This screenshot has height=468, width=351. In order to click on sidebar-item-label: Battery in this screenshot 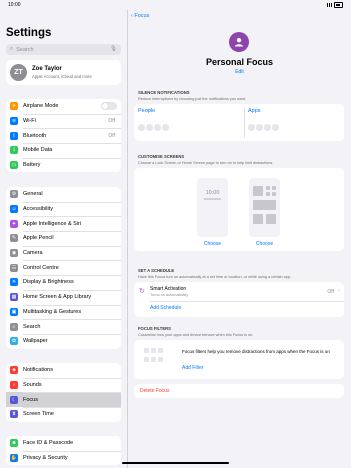, I will do `click(32, 165)`.